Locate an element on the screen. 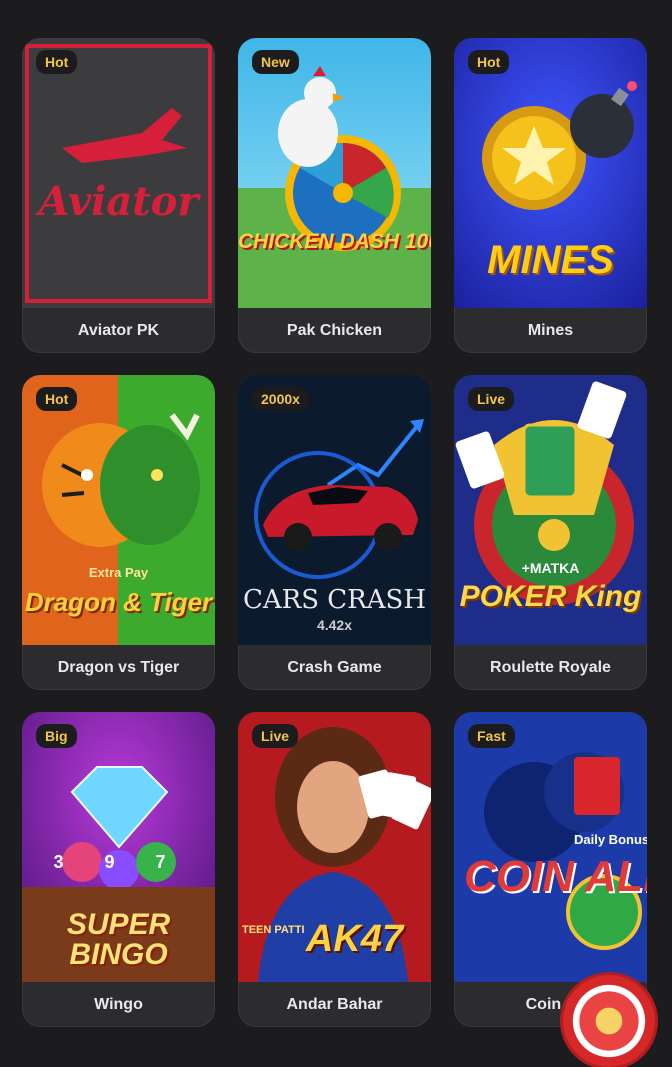 The height and width of the screenshot is (1067, 672). game-thumbnail: TEEN PATTI AK47 Live is located at coordinates (334, 847).